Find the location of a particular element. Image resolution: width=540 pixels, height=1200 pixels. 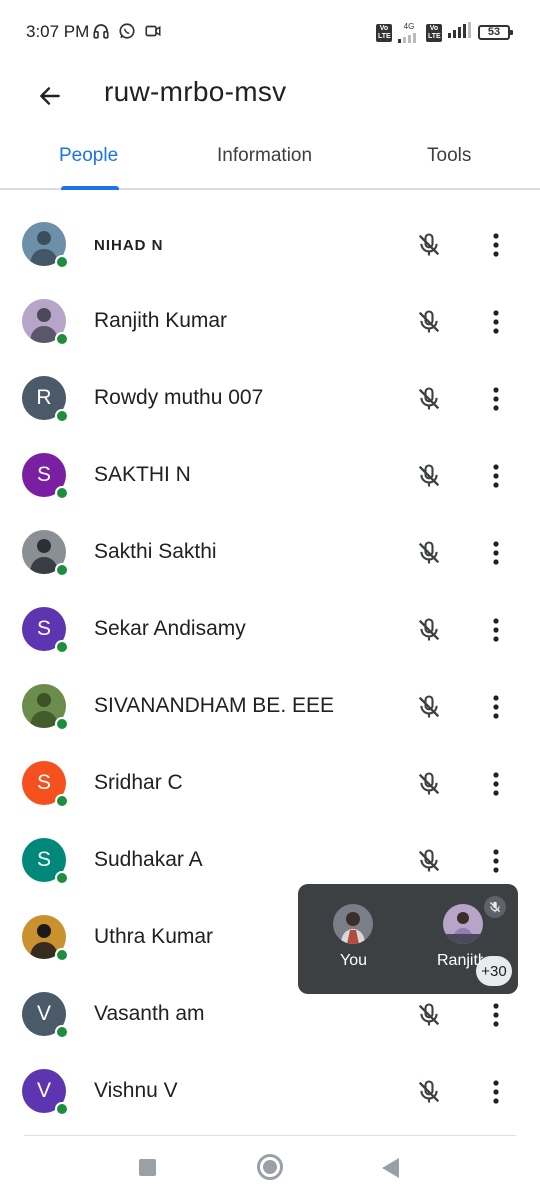

participant-row: S Sekar Andisamy is located at coordinates (270, 629).